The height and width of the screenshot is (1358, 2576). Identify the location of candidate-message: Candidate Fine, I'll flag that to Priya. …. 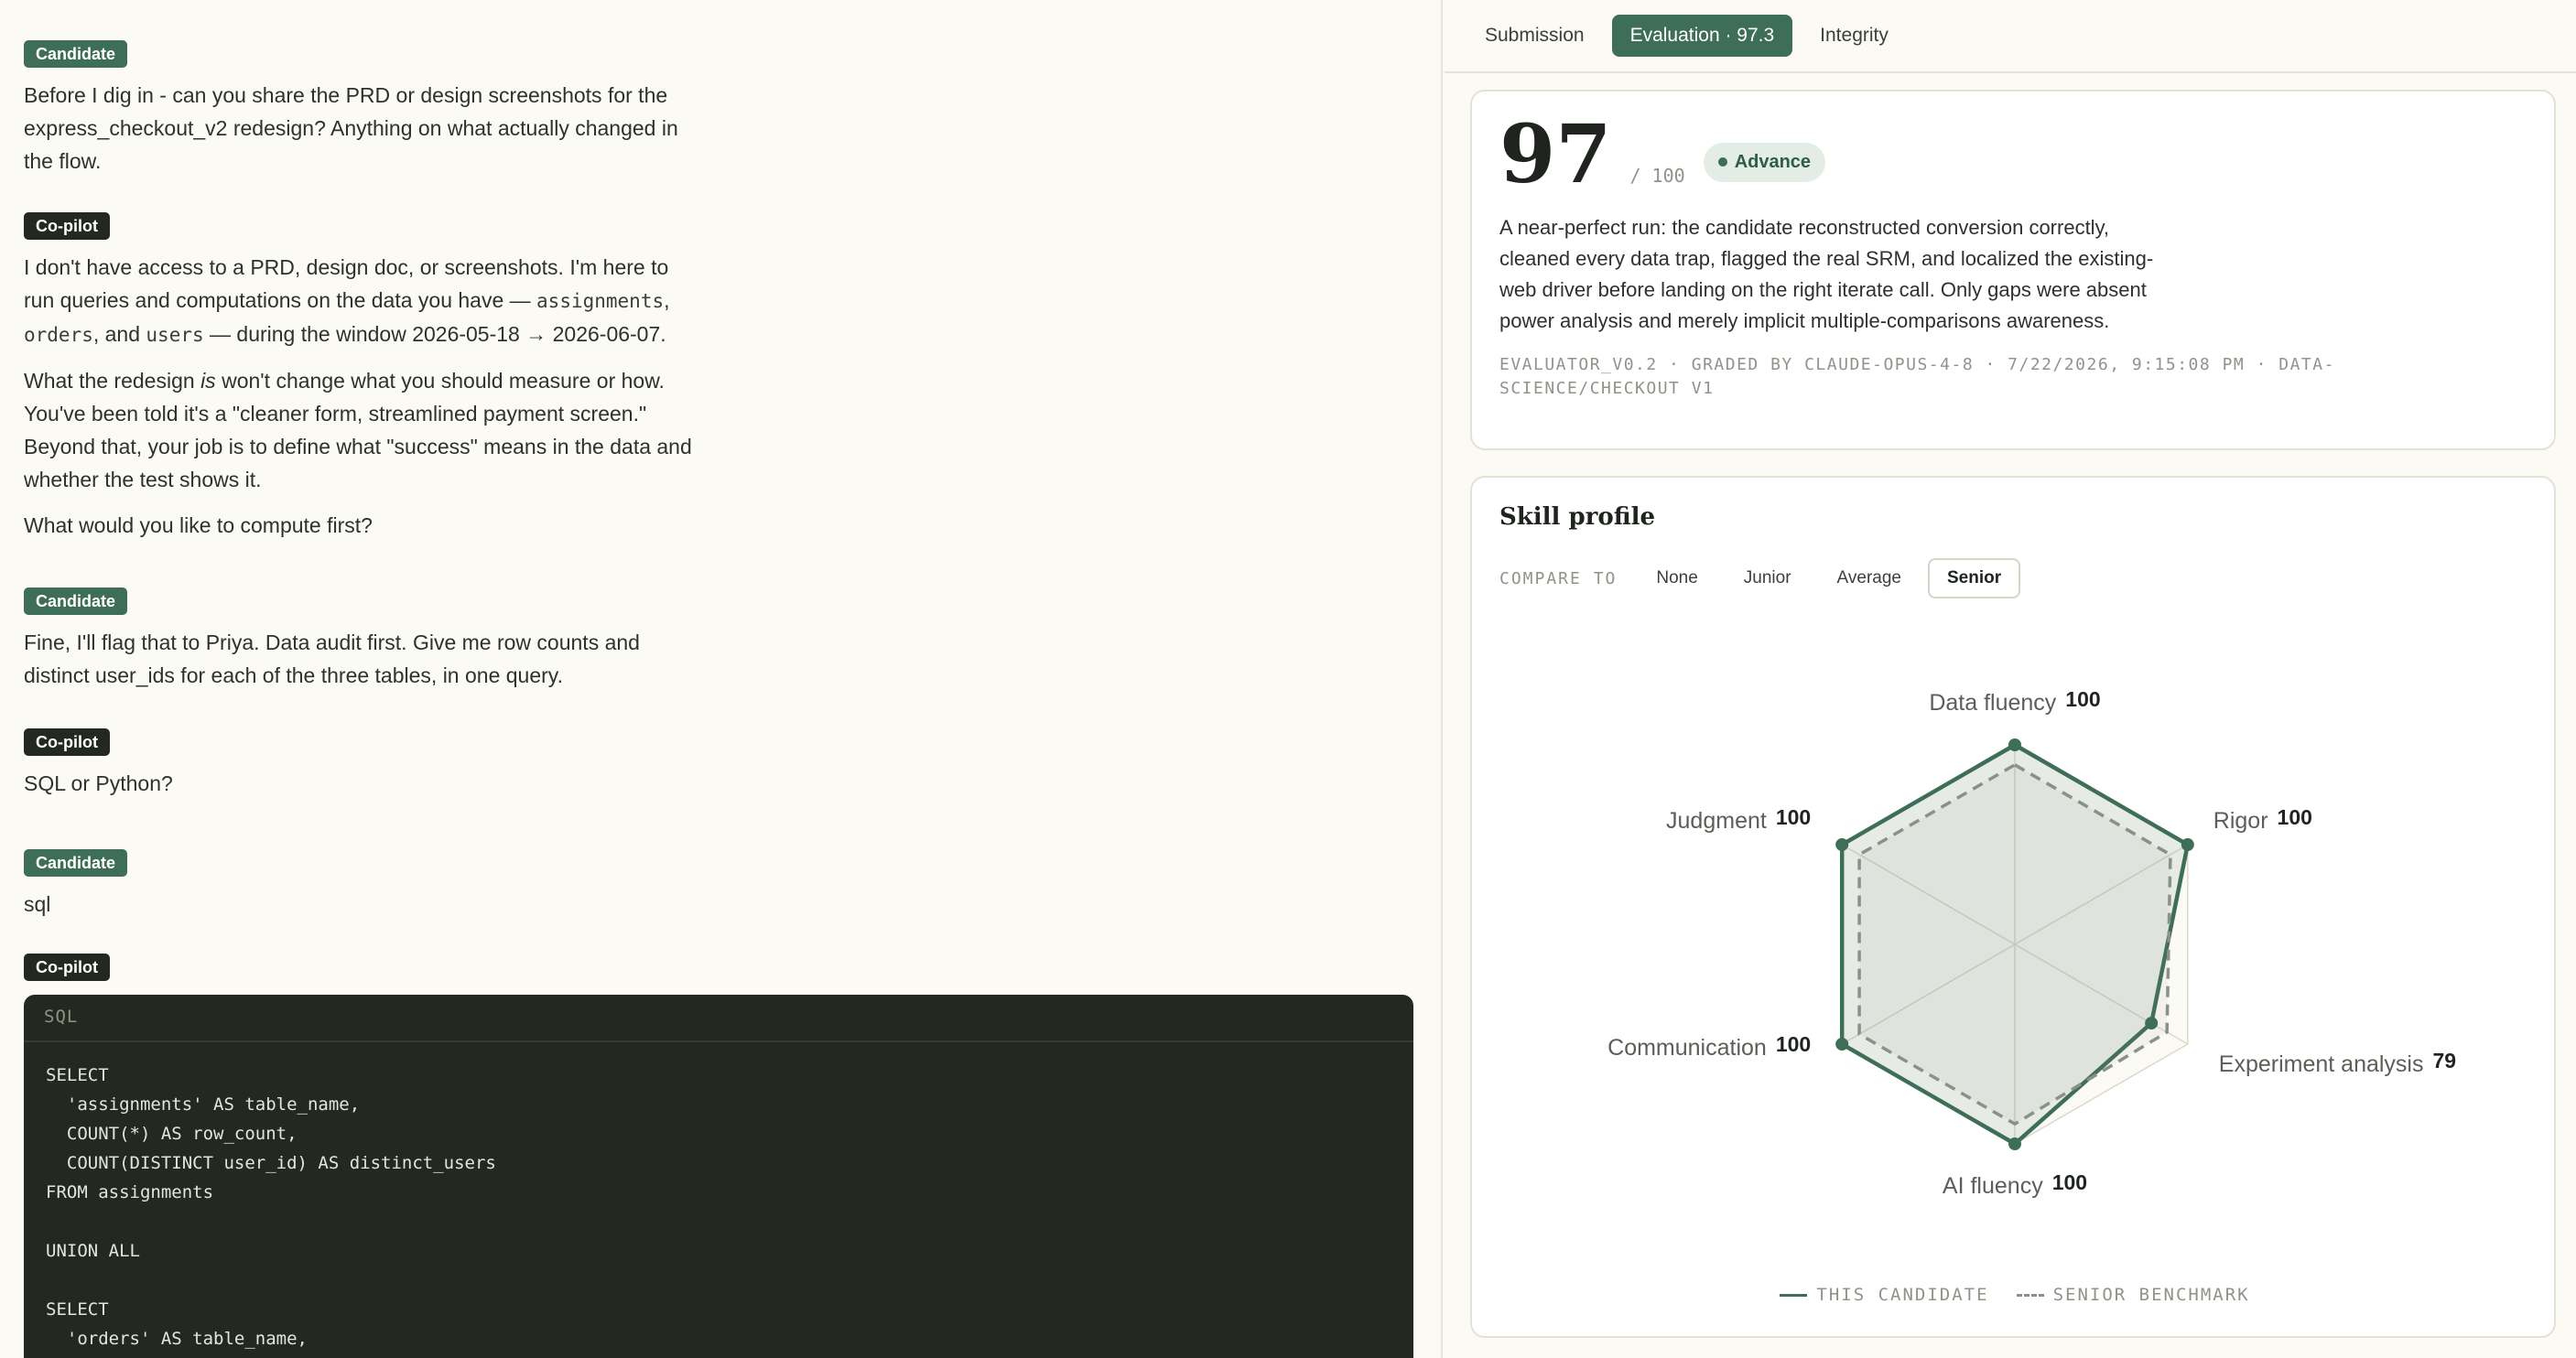
(363, 639).